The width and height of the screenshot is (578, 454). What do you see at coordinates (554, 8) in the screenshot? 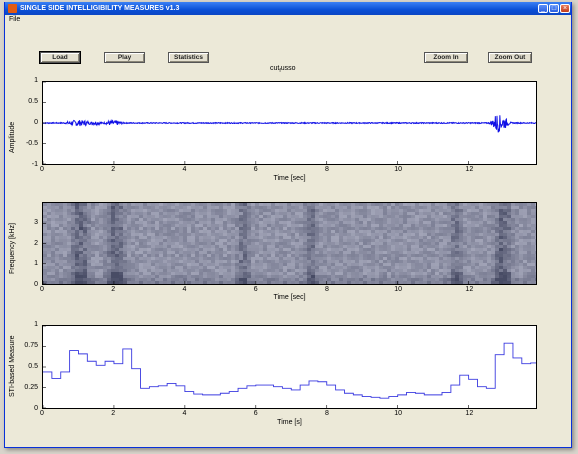
I see `maximize-button: □` at bounding box center [554, 8].